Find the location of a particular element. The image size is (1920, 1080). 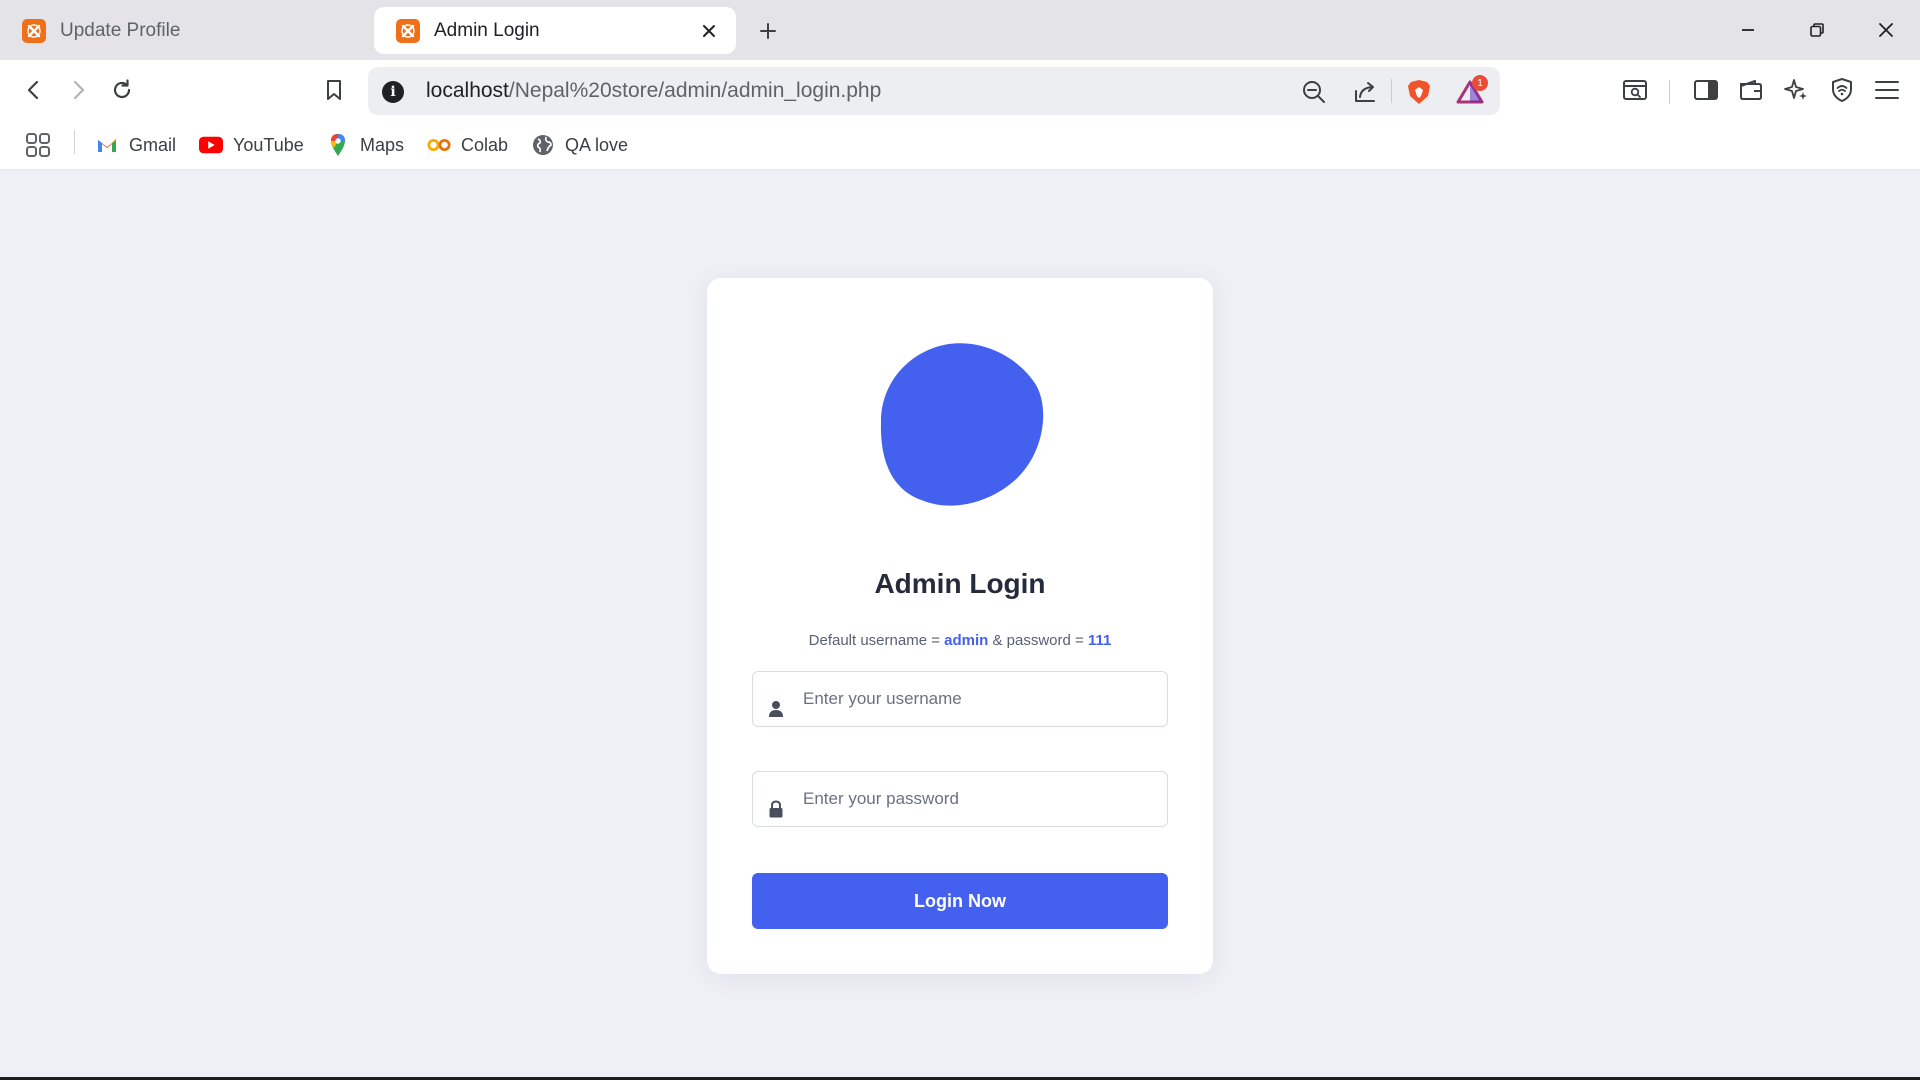

bookmark-label: Gmail is located at coordinates (153, 144).